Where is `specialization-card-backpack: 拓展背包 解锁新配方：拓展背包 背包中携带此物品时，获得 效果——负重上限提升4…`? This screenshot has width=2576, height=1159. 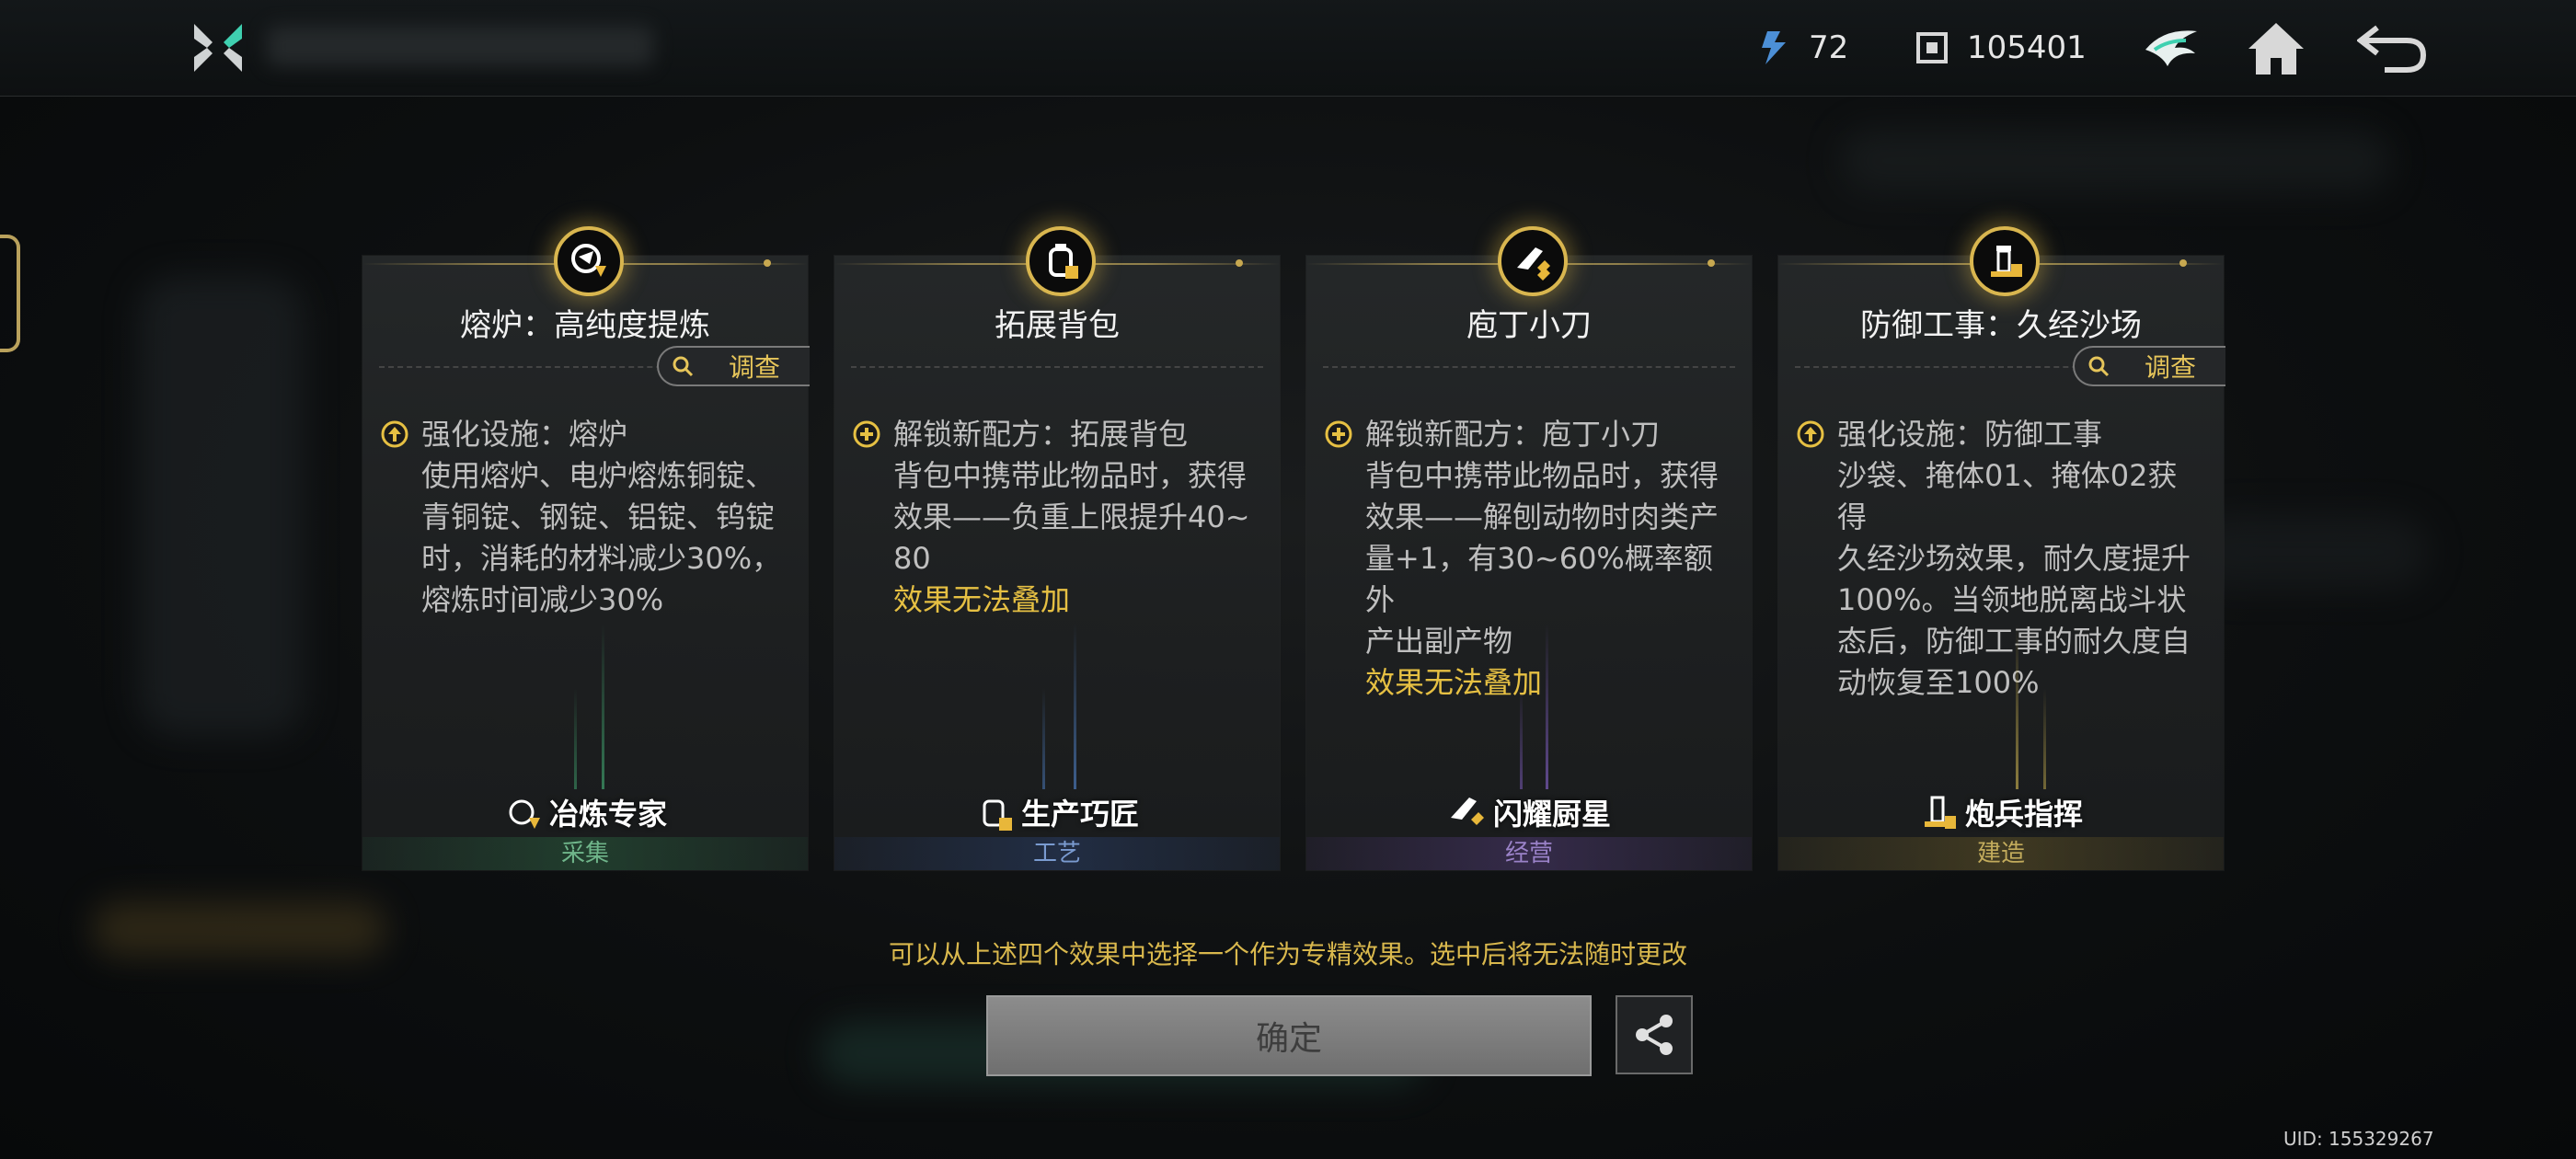 specialization-card-backpack: 拓展背包 解锁新配方：拓展背包 背包中携带此物品时，获得 效果——负重上限提升4… is located at coordinates (1057, 548).